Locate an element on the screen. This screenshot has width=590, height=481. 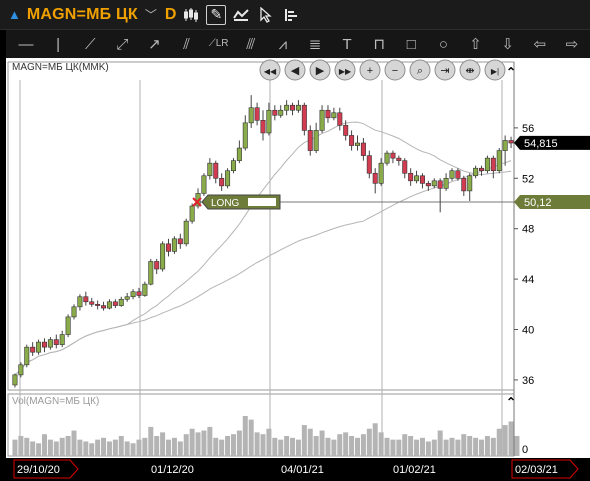
arrow-icon: ↗ is located at coordinates (154, 44).